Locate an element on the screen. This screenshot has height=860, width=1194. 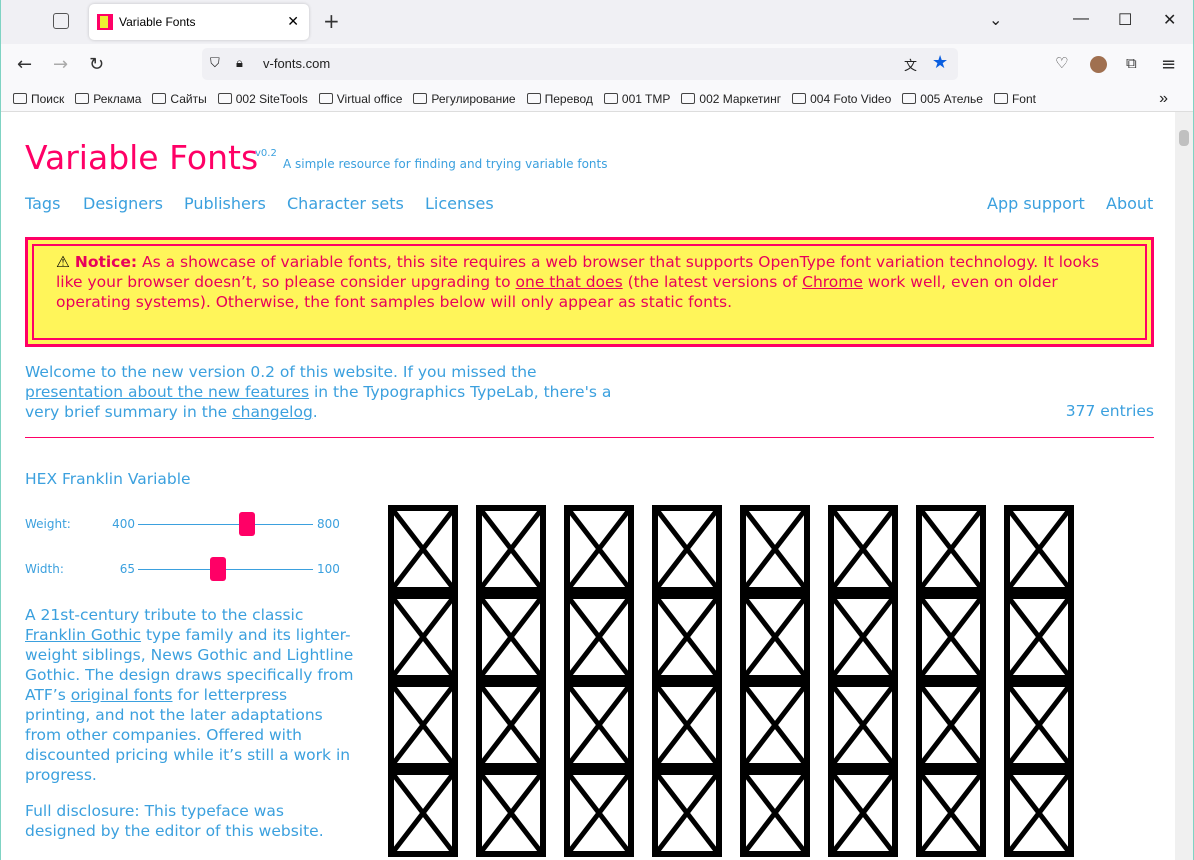
bookmark: Font is located at coordinates (1014, 99).